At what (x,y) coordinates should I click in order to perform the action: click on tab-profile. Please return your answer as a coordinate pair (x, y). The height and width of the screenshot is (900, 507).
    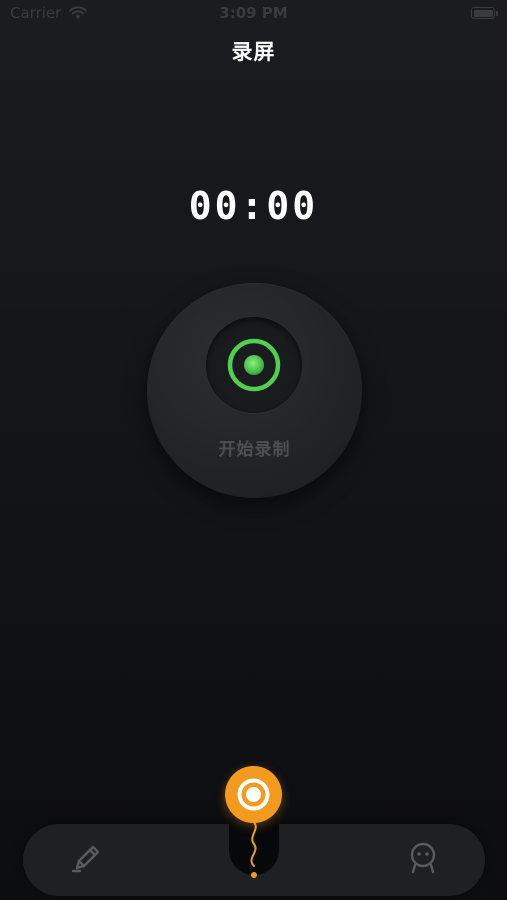
    Looking at the image, I should click on (423, 858).